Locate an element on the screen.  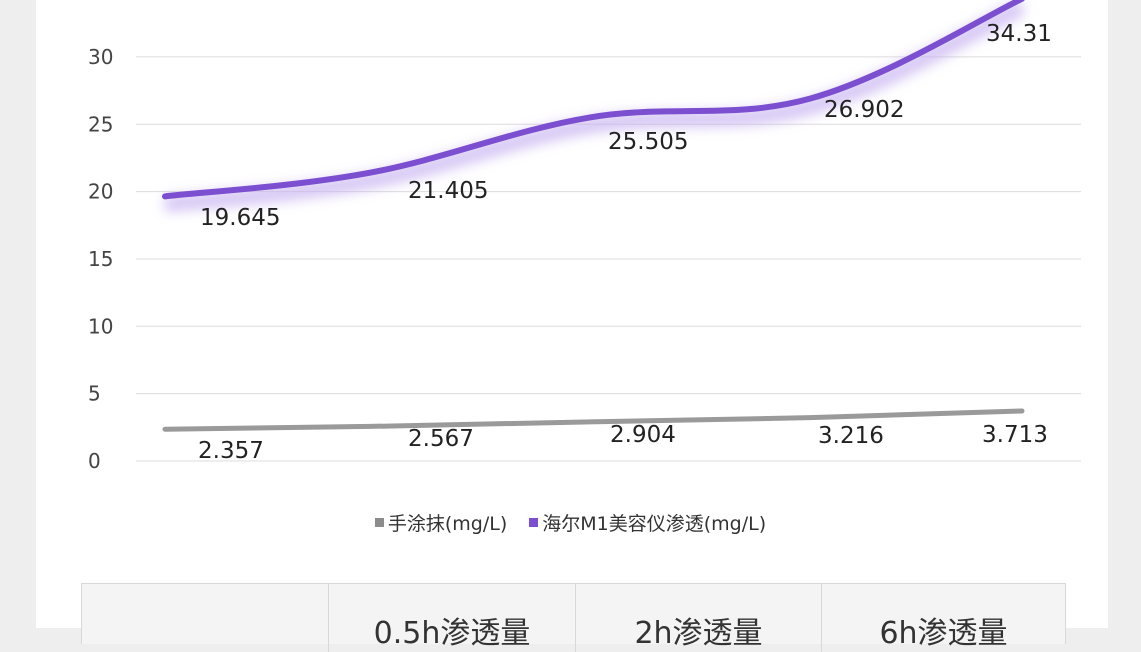
chart-legend: 手涂抹(mg/L) 海尔M1美容仪渗透(mg/L) is located at coordinates (570, 522).